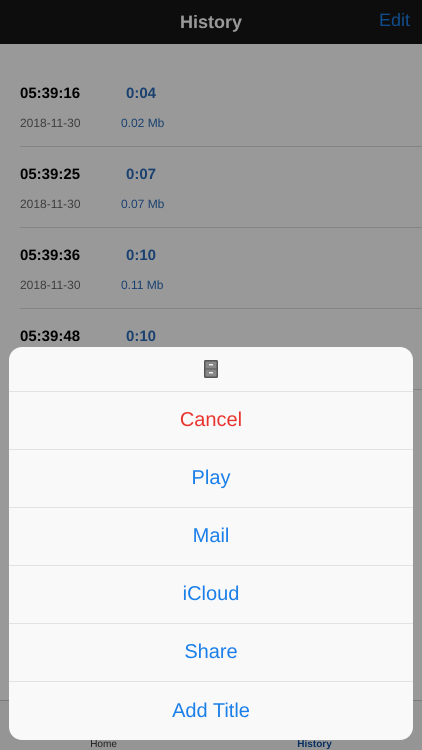 This screenshot has height=750, width=422. What do you see at coordinates (211, 479) in the screenshot?
I see `action-button: Play` at bounding box center [211, 479].